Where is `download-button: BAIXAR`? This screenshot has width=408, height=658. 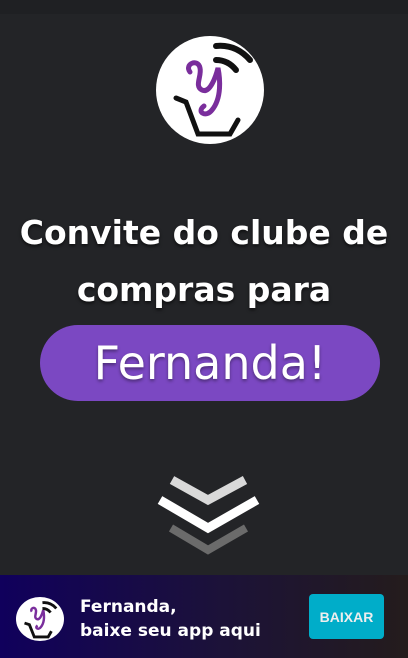 download-button: BAIXAR is located at coordinates (346, 616).